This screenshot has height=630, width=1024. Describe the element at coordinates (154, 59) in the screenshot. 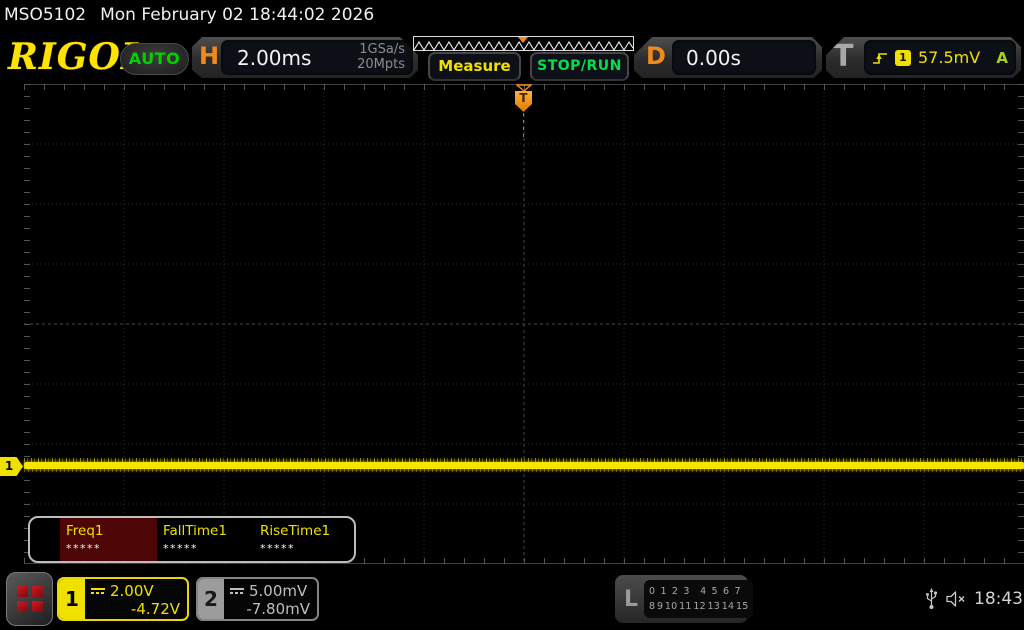

I see `trigger-status-badge: AUTO` at that location.